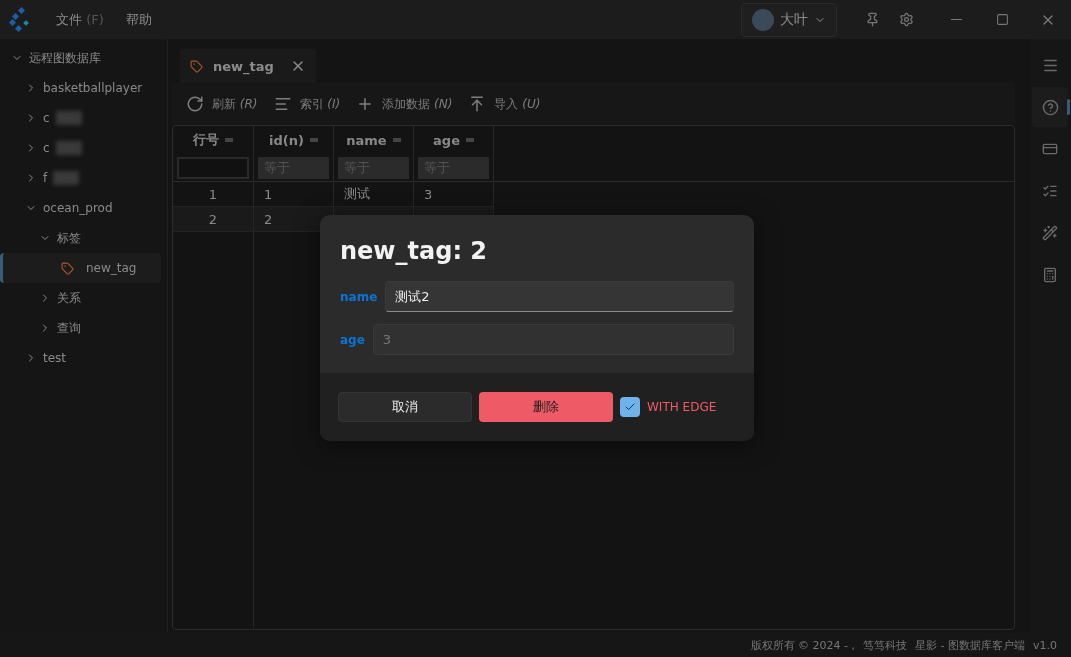 The height and width of the screenshot is (657, 1071). What do you see at coordinates (1002, 19) in the screenshot?
I see `maximize-icon` at bounding box center [1002, 19].